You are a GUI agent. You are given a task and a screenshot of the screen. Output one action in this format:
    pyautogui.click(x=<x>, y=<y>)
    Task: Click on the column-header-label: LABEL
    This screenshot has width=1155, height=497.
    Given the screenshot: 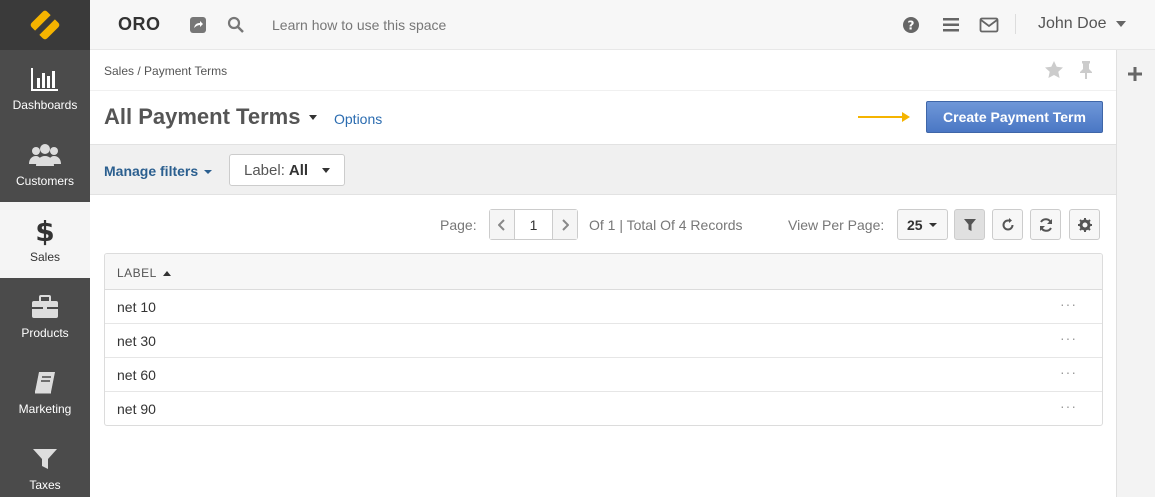 What is the action you would take?
    pyautogui.click(x=144, y=273)
    